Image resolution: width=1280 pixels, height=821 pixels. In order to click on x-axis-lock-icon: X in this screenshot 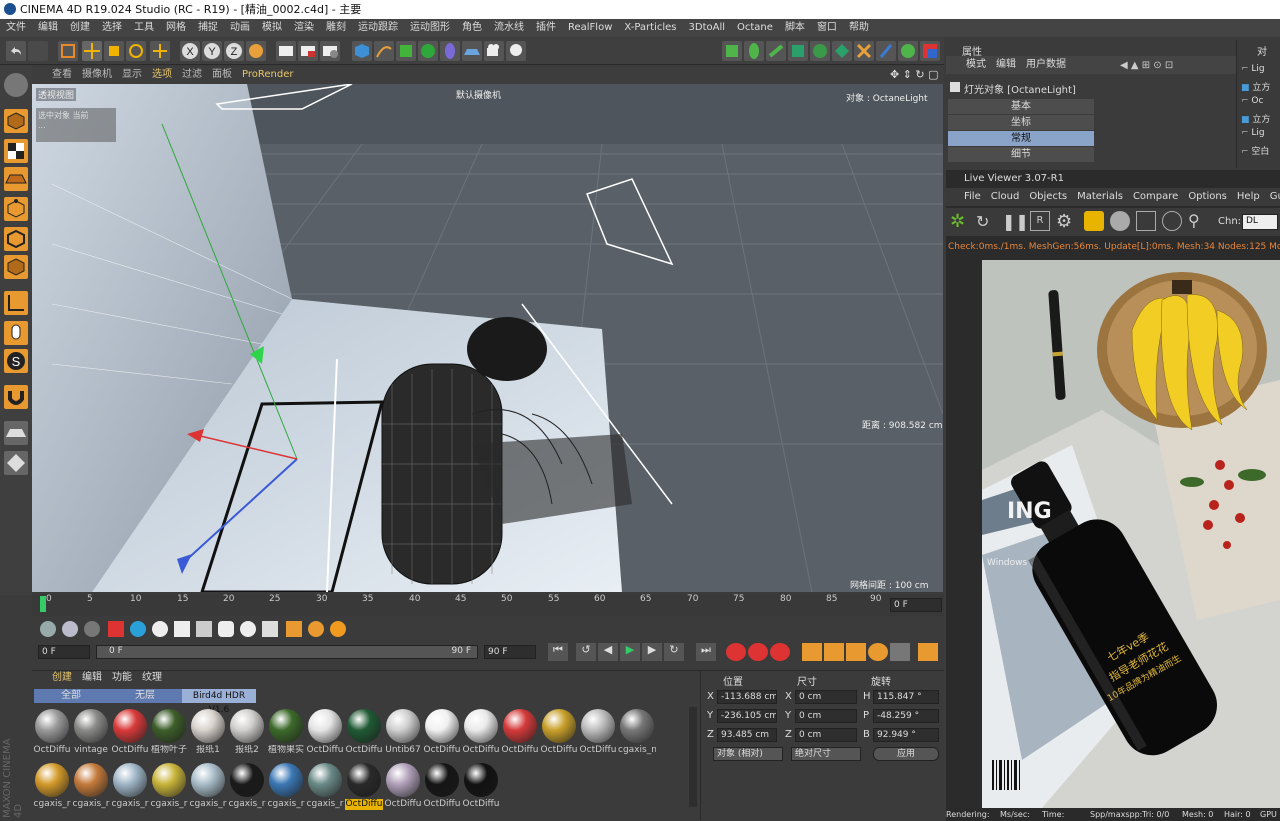, I will do `click(190, 51)`.